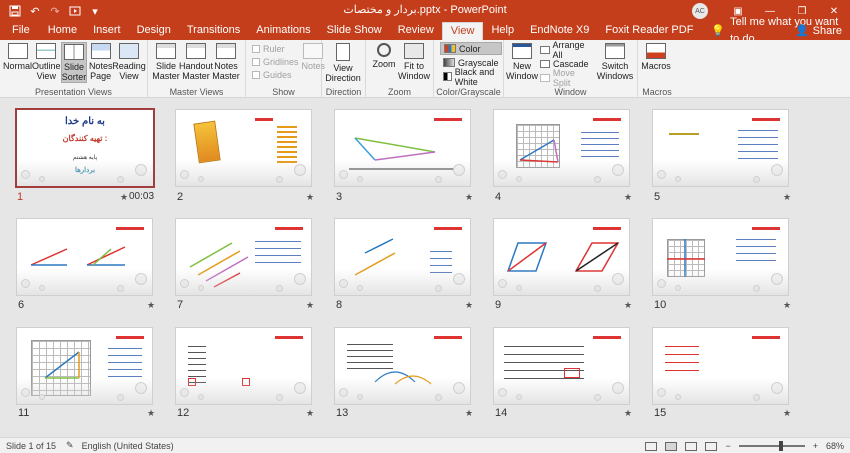 The image size is (850, 453). Describe the element at coordinates (522, 61) in the screenshot. I see `new-window-button: New Window` at that location.